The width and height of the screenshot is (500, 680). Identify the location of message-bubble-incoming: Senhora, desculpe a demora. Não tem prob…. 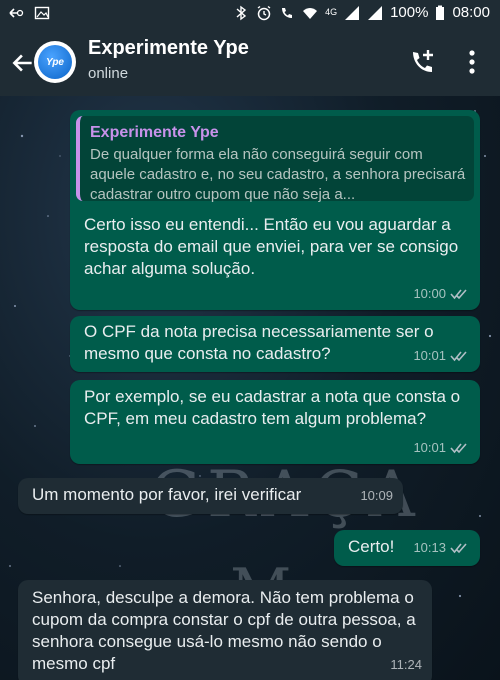
(225, 630).